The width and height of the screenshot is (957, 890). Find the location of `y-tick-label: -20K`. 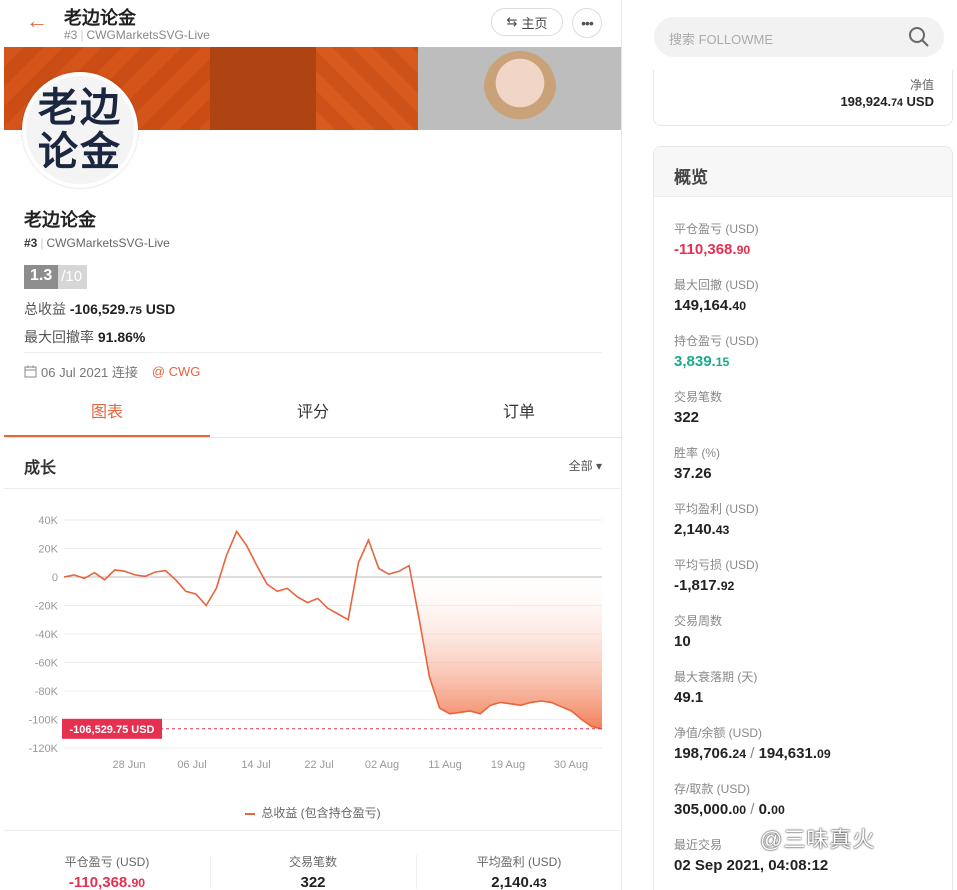

y-tick-label: -20K is located at coordinates (47, 607).